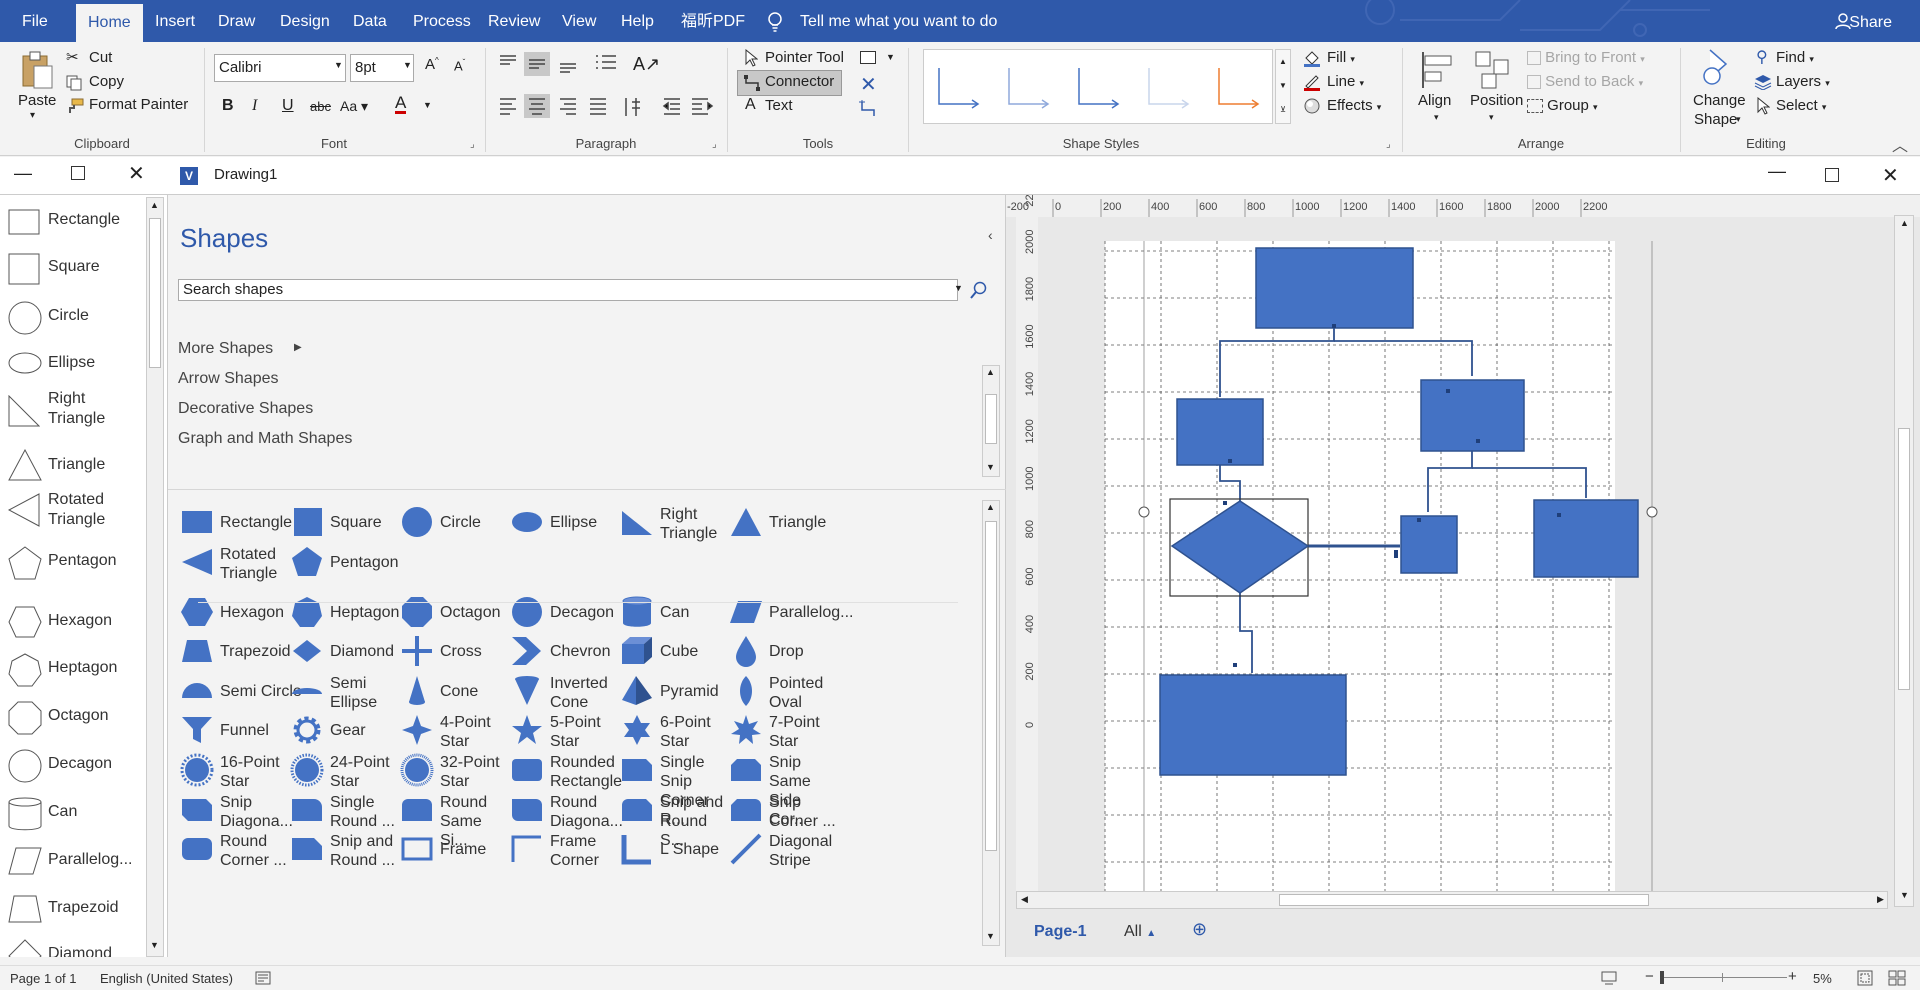 The height and width of the screenshot is (990, 1920). What do you see at coordinates (783, 732) in the screenshot?
I see `shape-7-point-star: 7-Point Star` at bounding box center [783, 732].